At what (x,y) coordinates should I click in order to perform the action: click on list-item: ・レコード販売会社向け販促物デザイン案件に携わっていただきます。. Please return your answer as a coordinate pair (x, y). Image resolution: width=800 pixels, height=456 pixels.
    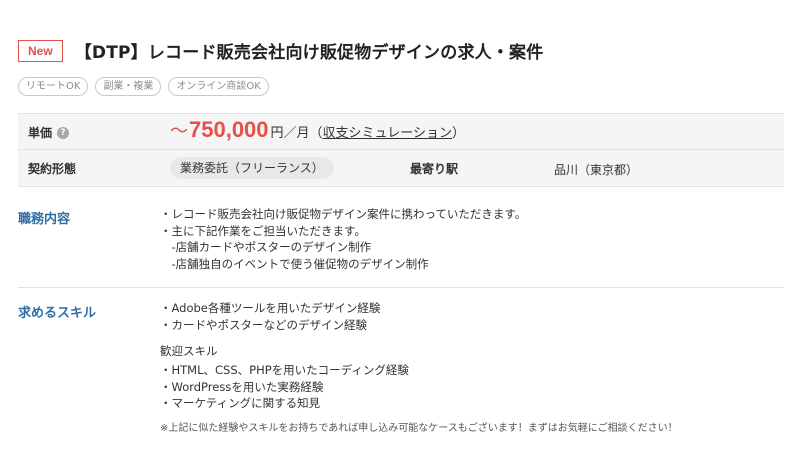
    Looking at the image, I should click on (343, 214).